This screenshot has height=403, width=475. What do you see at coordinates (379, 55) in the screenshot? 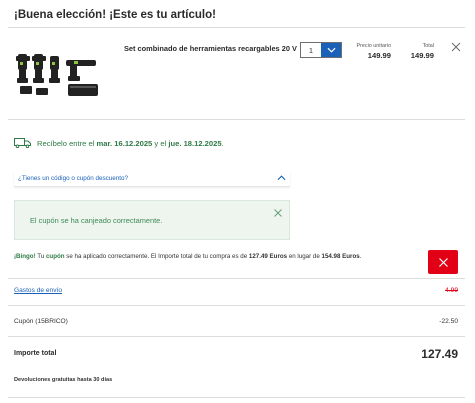
I see `unit-price-value: 149.99` at bounding box center [379, 55].